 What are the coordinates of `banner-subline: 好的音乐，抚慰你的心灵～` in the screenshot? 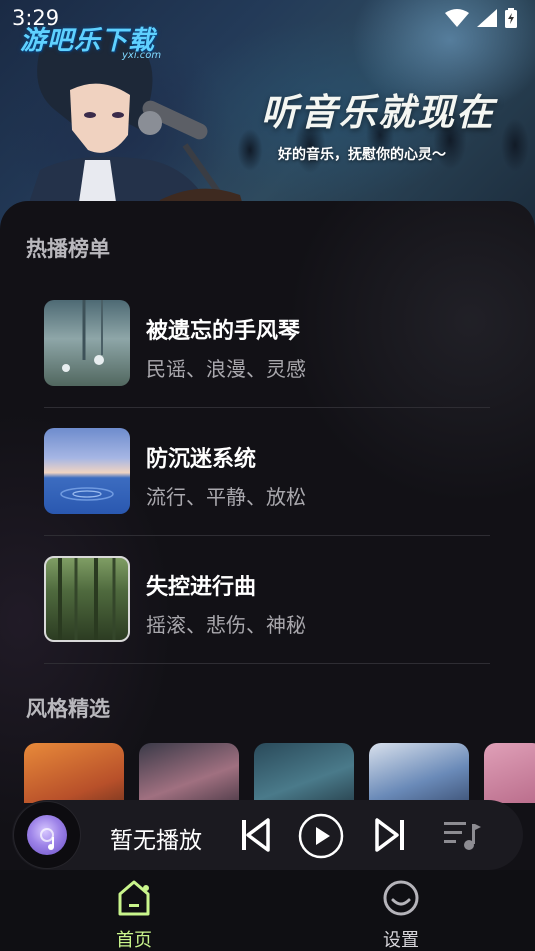 It's located at (362, 155).